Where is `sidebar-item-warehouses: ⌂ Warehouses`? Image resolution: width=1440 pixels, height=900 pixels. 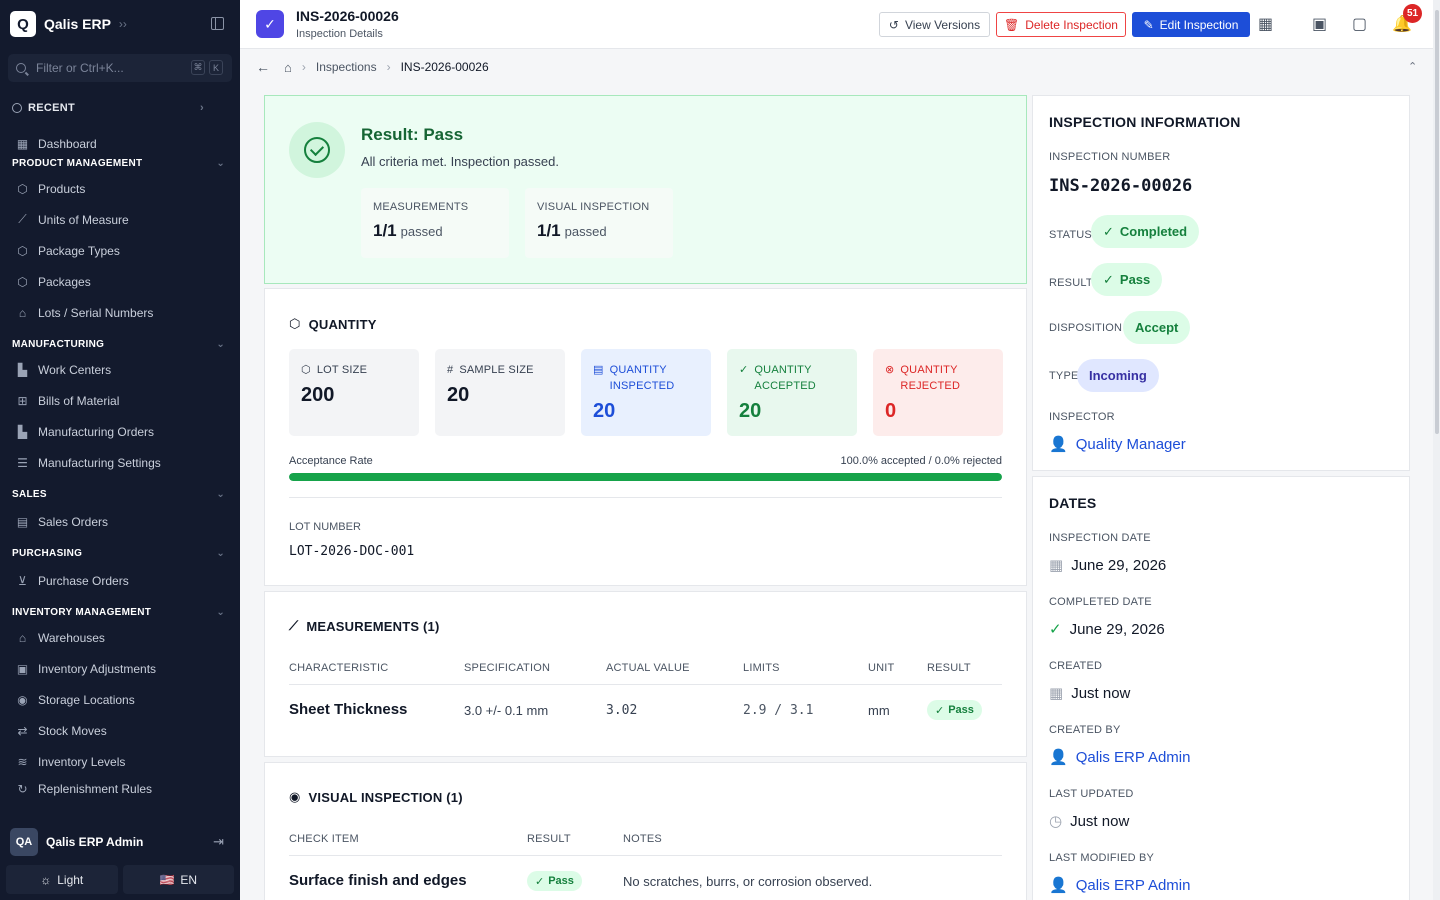
sidebar-item-warehouses: ⌂ Warehouses is located at coordinates (120, 637).